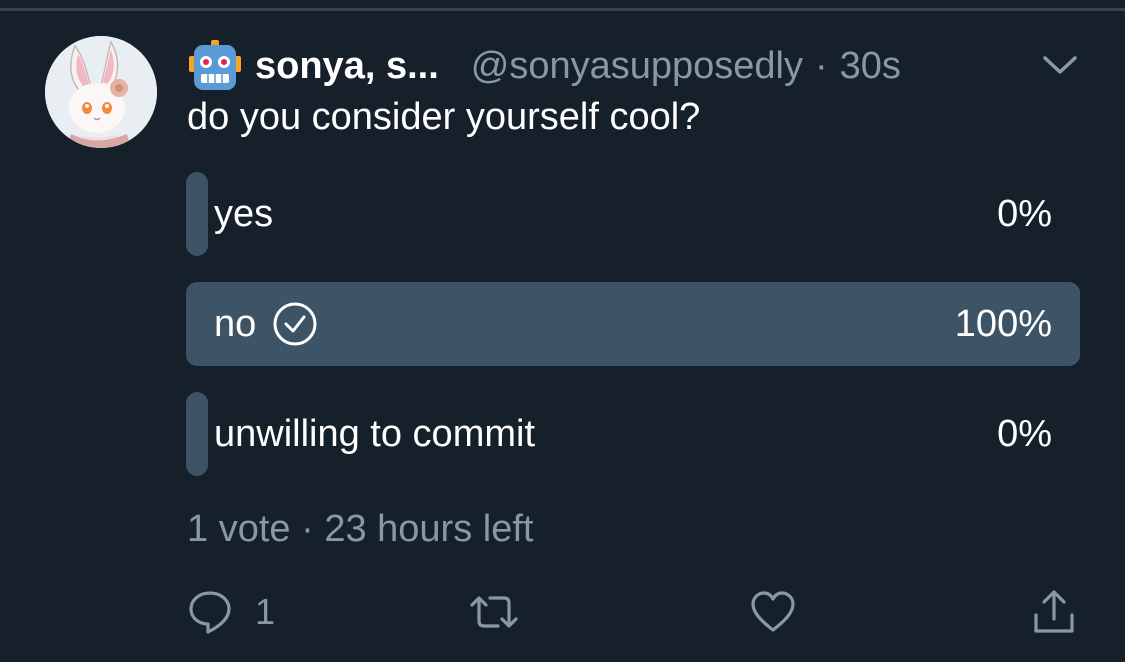 The width and height of the screenshot is (1125, 662). What do you see at coordinates (215, 65) in the screenshot?
I see `robot-emoji-icon` at bounding box center [215, 65].